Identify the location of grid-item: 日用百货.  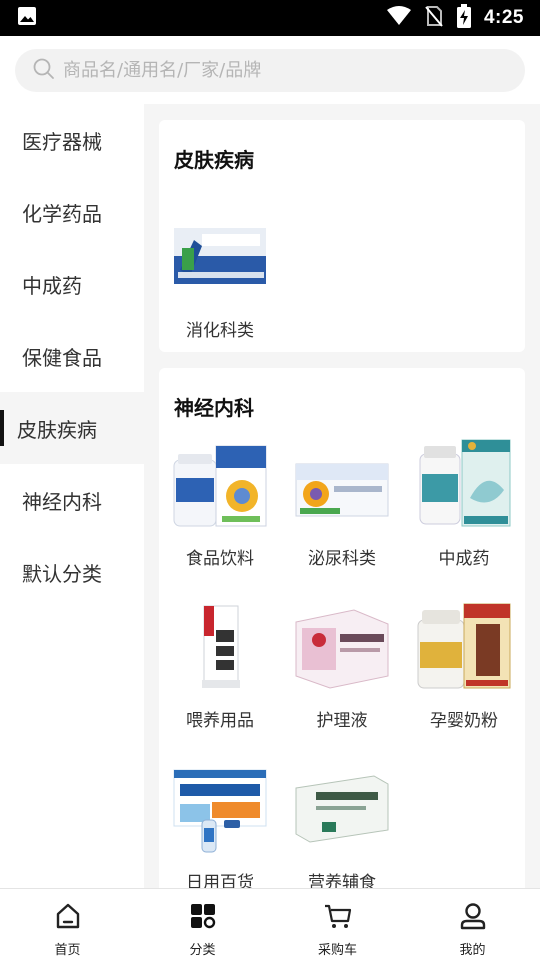
(220, 825).